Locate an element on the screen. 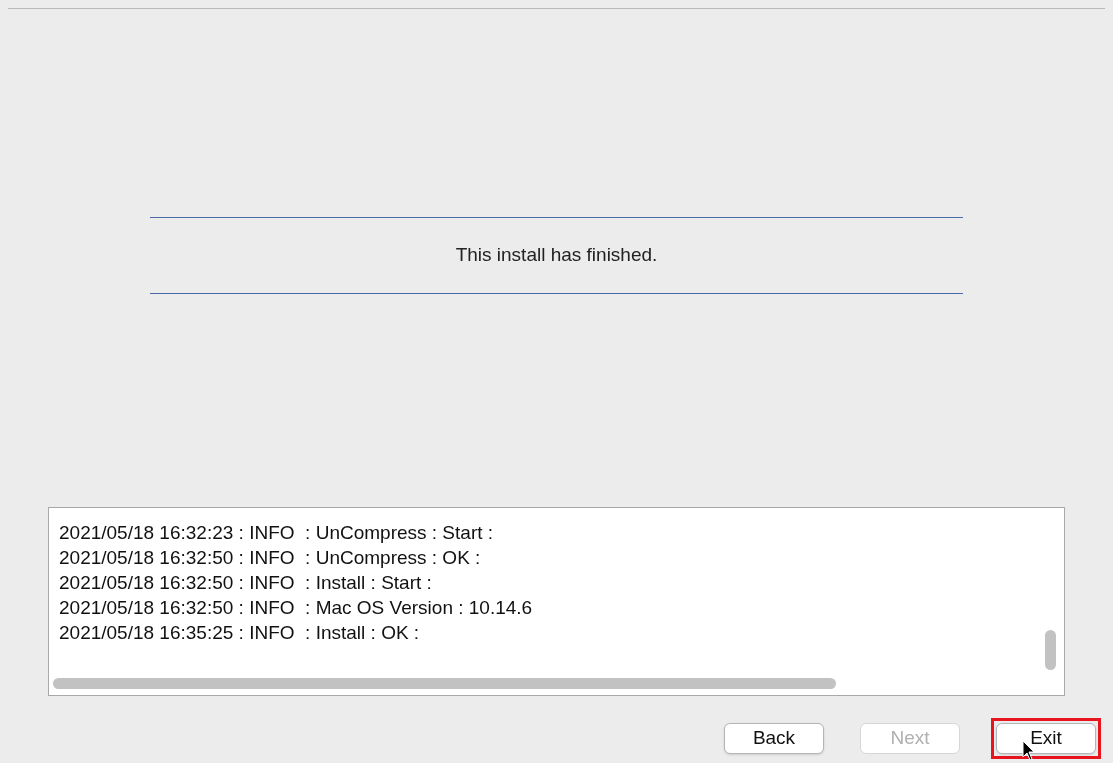  log-line: 2021/05/18 16:32:23 : INFO : UnCompress : Start : is located at coordinates (277, 533).